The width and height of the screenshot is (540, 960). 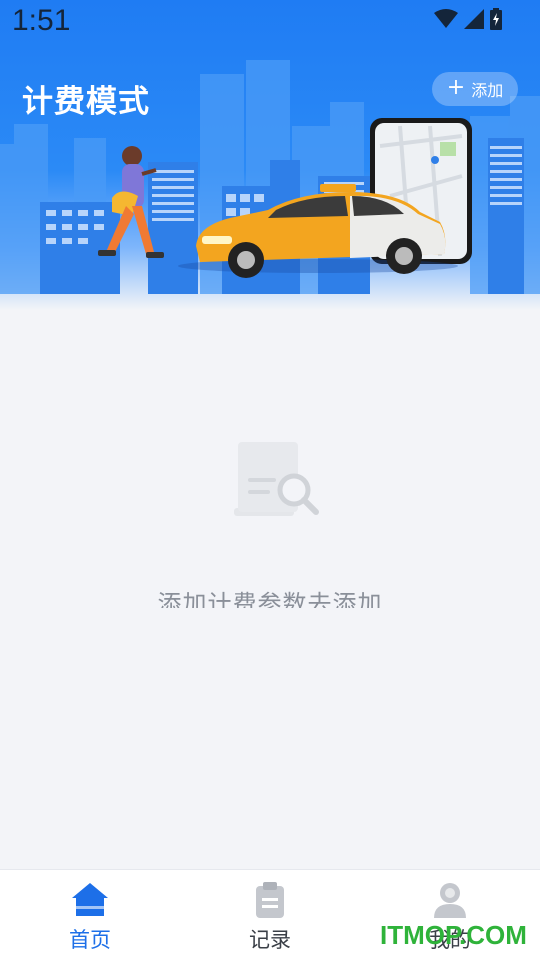 What do you see at coordinates (270, 22) in the screenshot?
I see `status-bar: 1:51` at bounding box center [270, 22].